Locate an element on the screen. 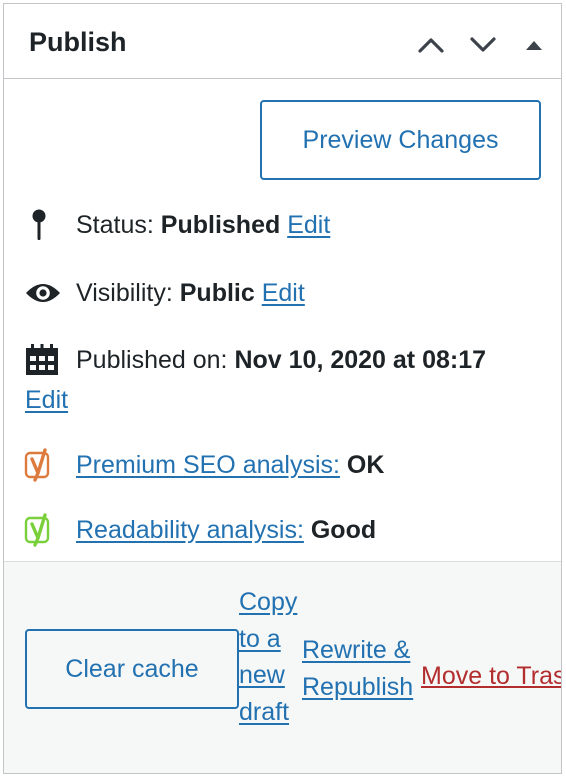 Image resolution: width=566 pixels, height=778 pixels. copy-to-new-draft-link: Copy to a new draft is located at coordinates (268, 657).